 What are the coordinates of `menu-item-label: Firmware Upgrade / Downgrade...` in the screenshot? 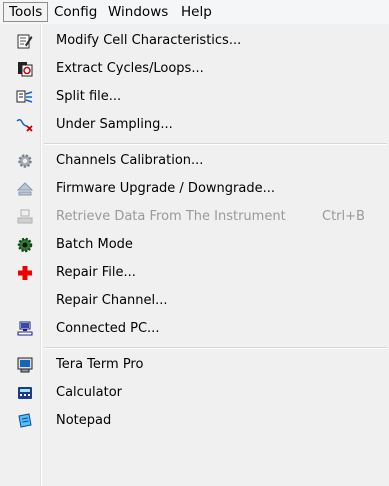 It's located at (165, 188).